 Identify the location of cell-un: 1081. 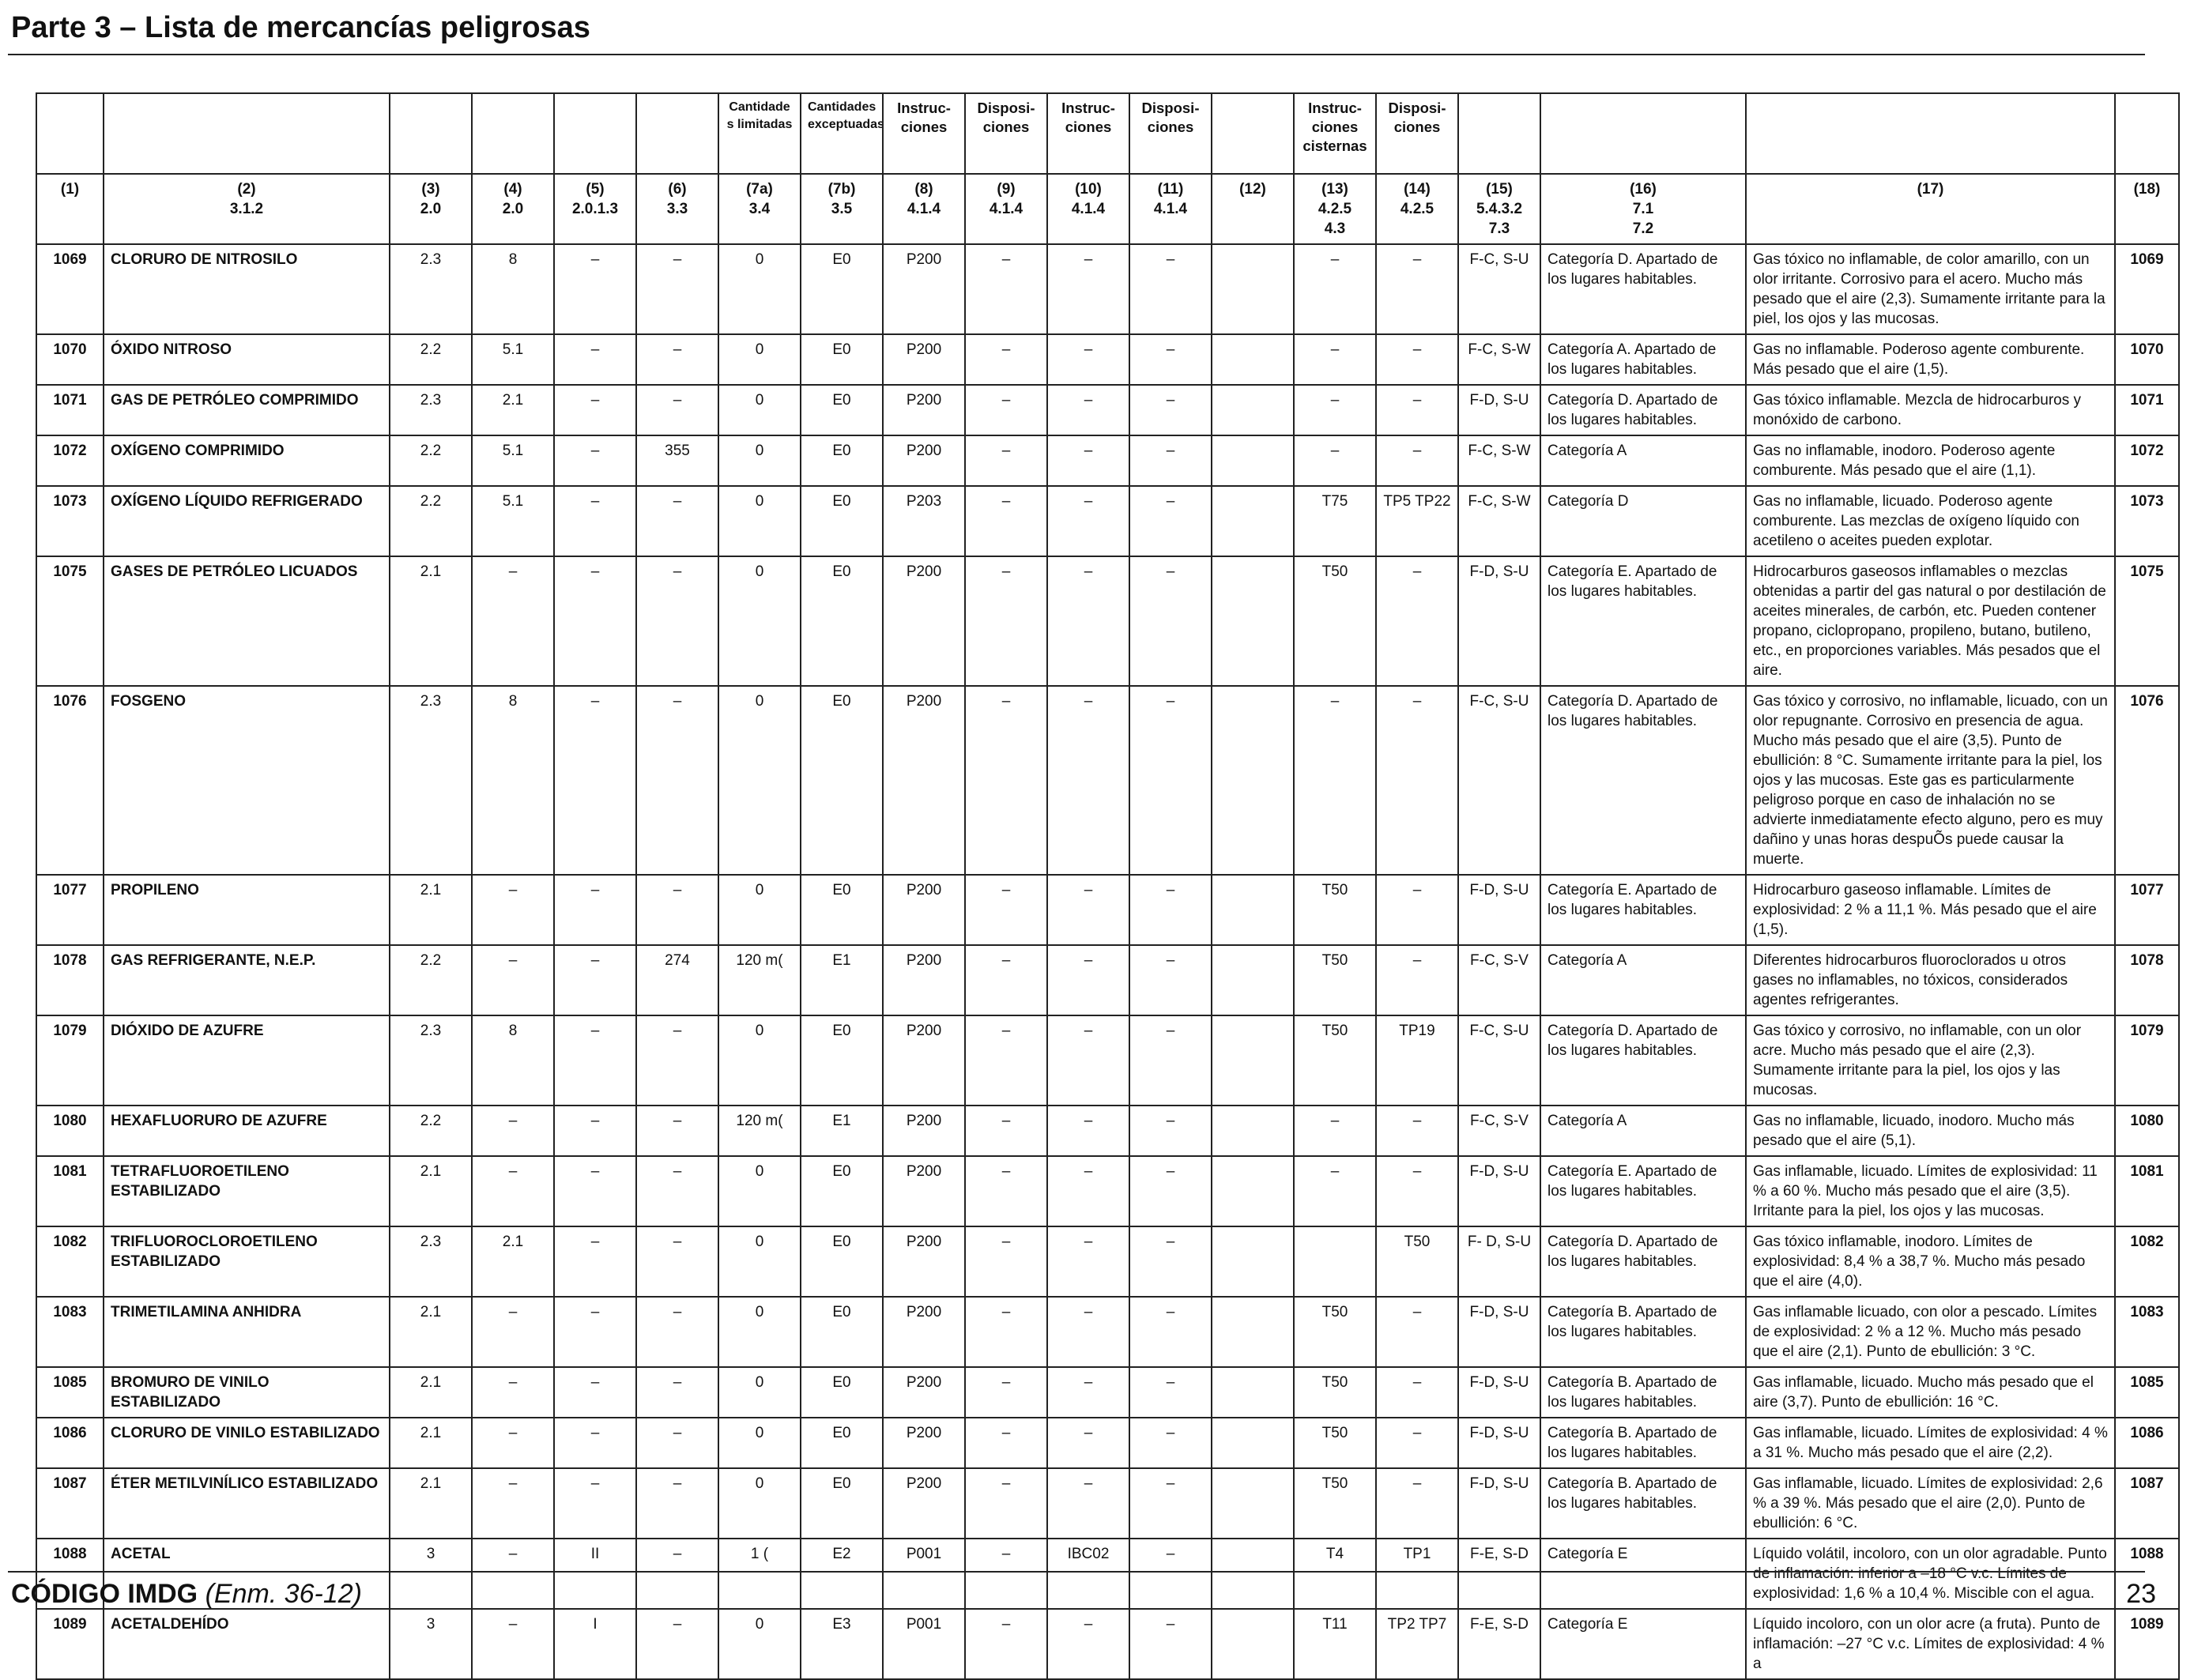
(70, 1191).